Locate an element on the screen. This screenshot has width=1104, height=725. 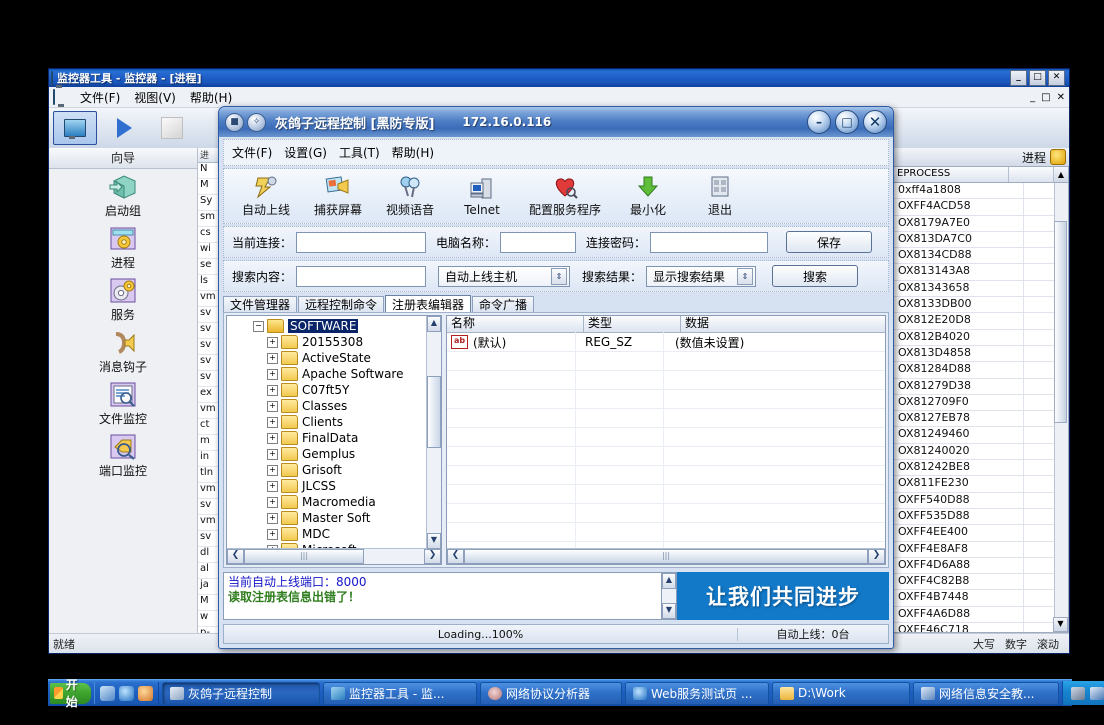
dialog-menubar: 文件(F) 设置(G) 工具(T) 帮助(H) is located at coordinates (556, 152).